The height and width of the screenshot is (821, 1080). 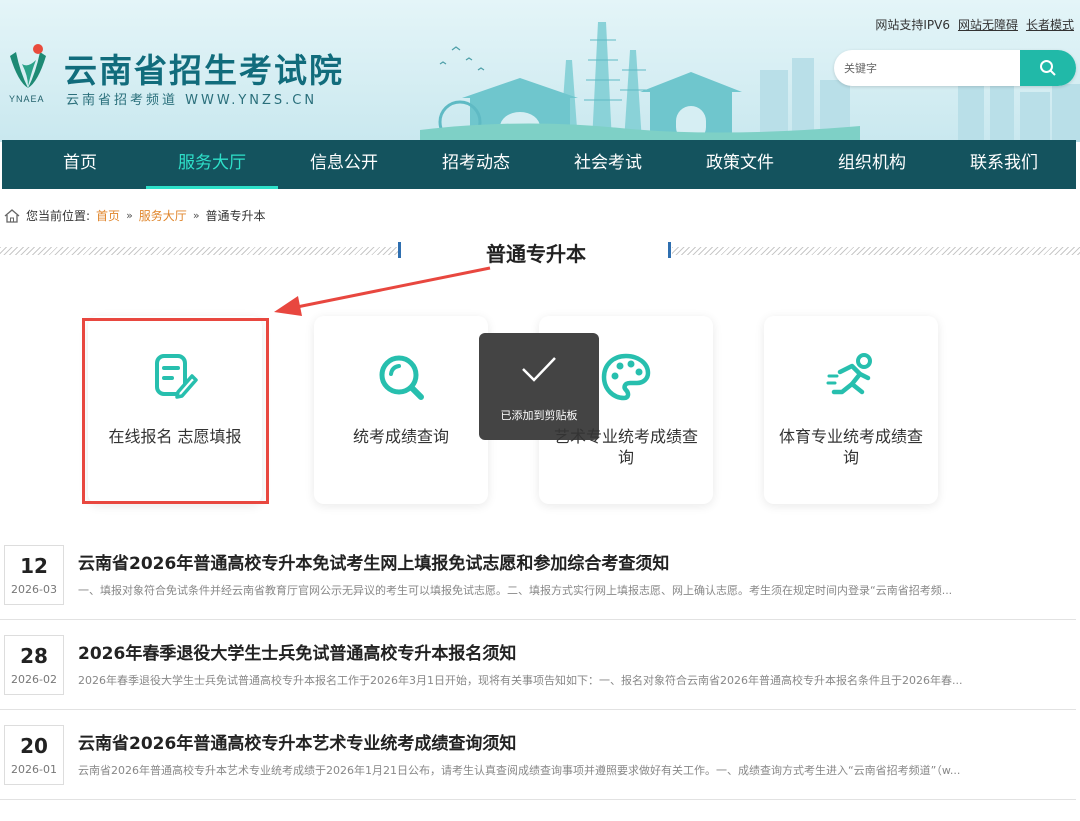 What do you see at coordinates (539, 386) in the screenshot?
I see `clipboard-toast: 已添加到剪贴板` at bounding box center [539, 386].